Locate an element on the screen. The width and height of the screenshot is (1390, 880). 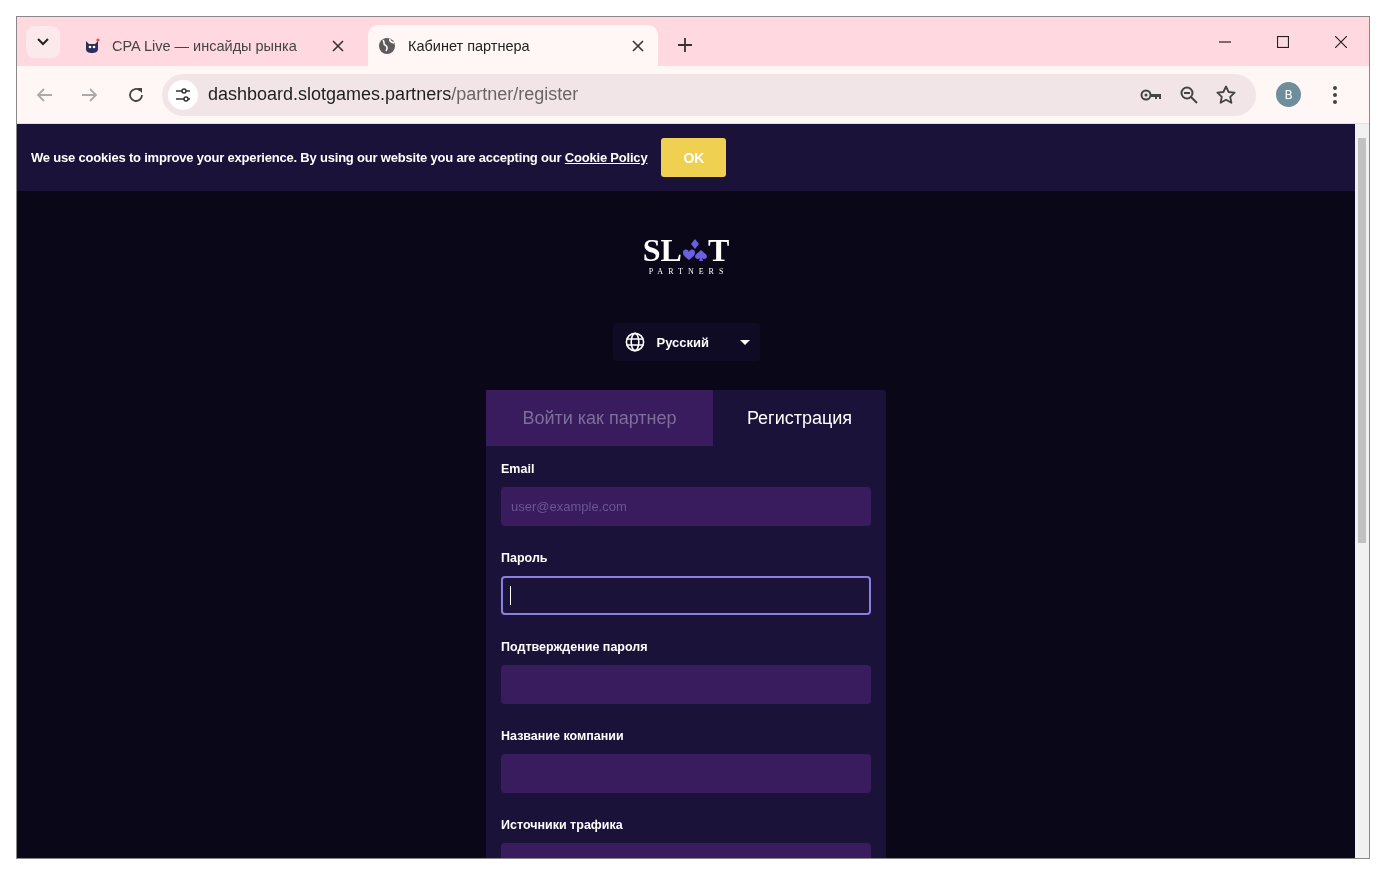
zoom-out-icon is located at coordinates (1189, 94).